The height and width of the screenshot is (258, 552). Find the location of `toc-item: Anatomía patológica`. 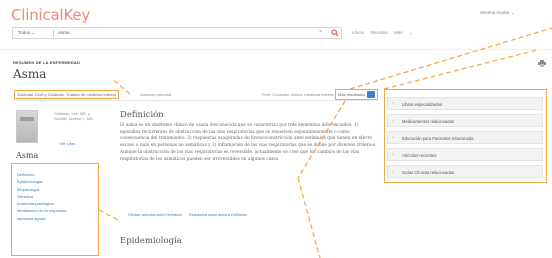

toc-item: Anatomía patológica is located at coordinates (41, 203).